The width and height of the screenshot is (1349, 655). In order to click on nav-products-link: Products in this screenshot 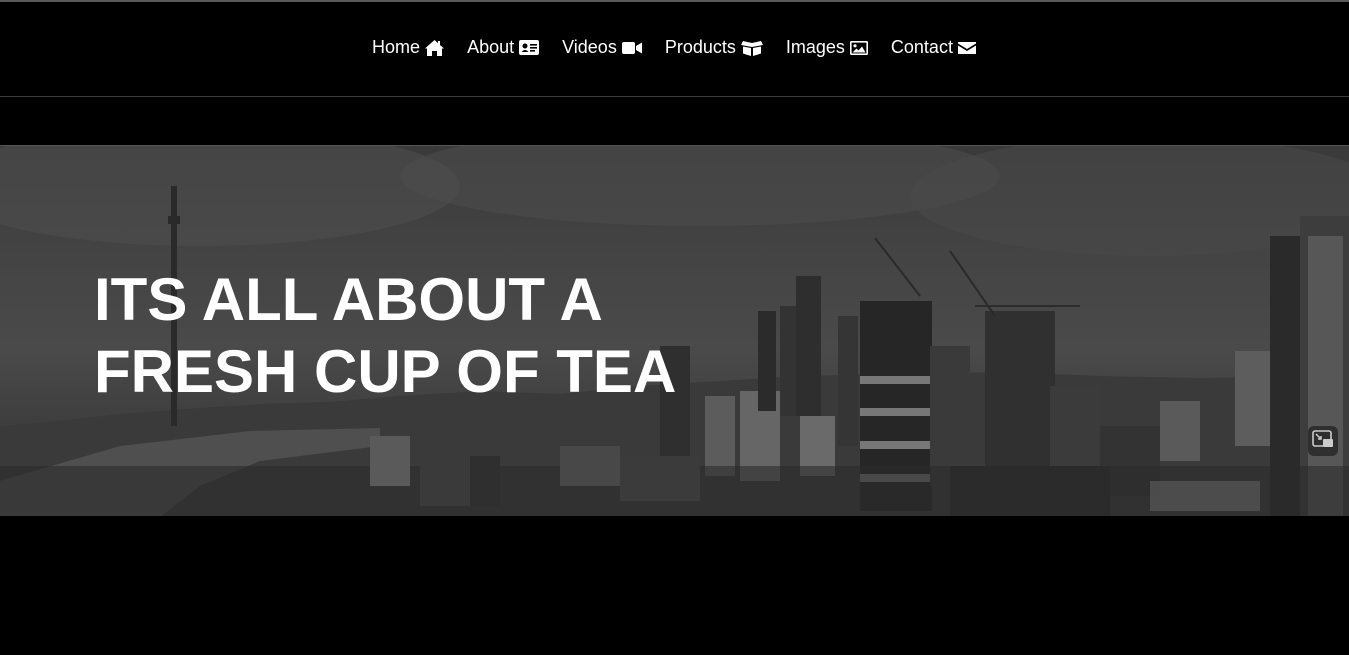, I will do `click(714, 47)`.